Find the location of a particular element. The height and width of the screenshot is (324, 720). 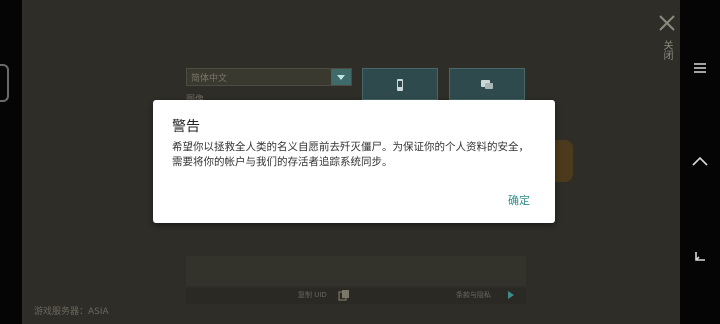

back-icon is located at coordinates (700, 256).